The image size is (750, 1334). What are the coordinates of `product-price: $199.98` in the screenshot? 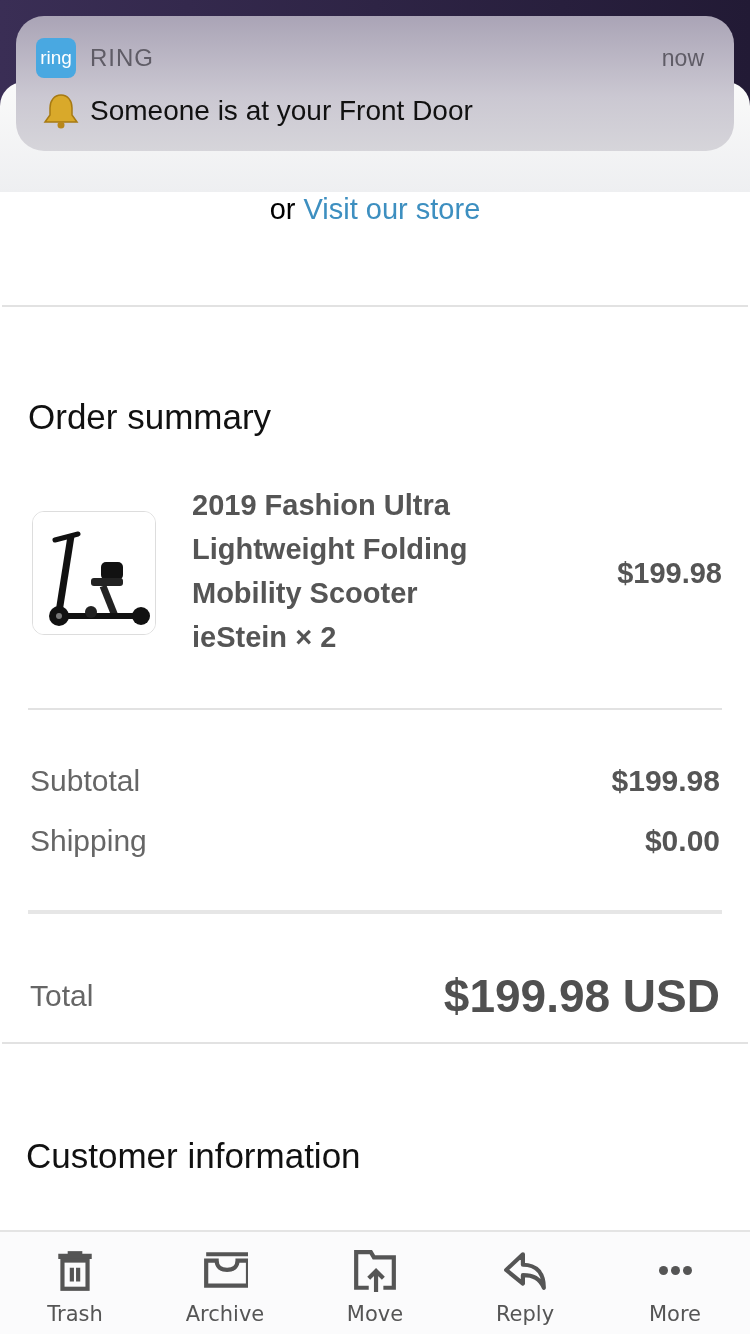 It's located at (669, 573).